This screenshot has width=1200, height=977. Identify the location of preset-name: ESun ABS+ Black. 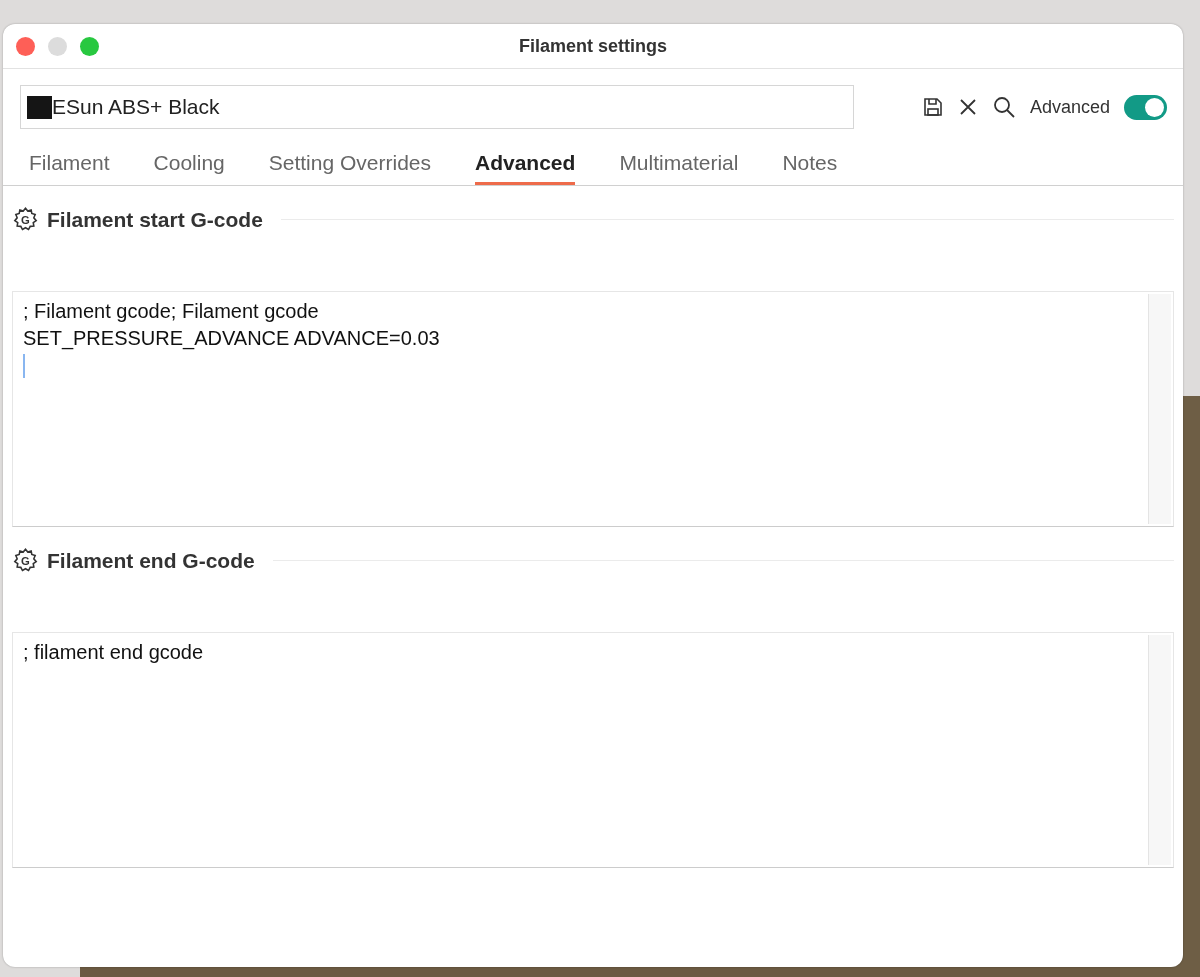
(136, 107).